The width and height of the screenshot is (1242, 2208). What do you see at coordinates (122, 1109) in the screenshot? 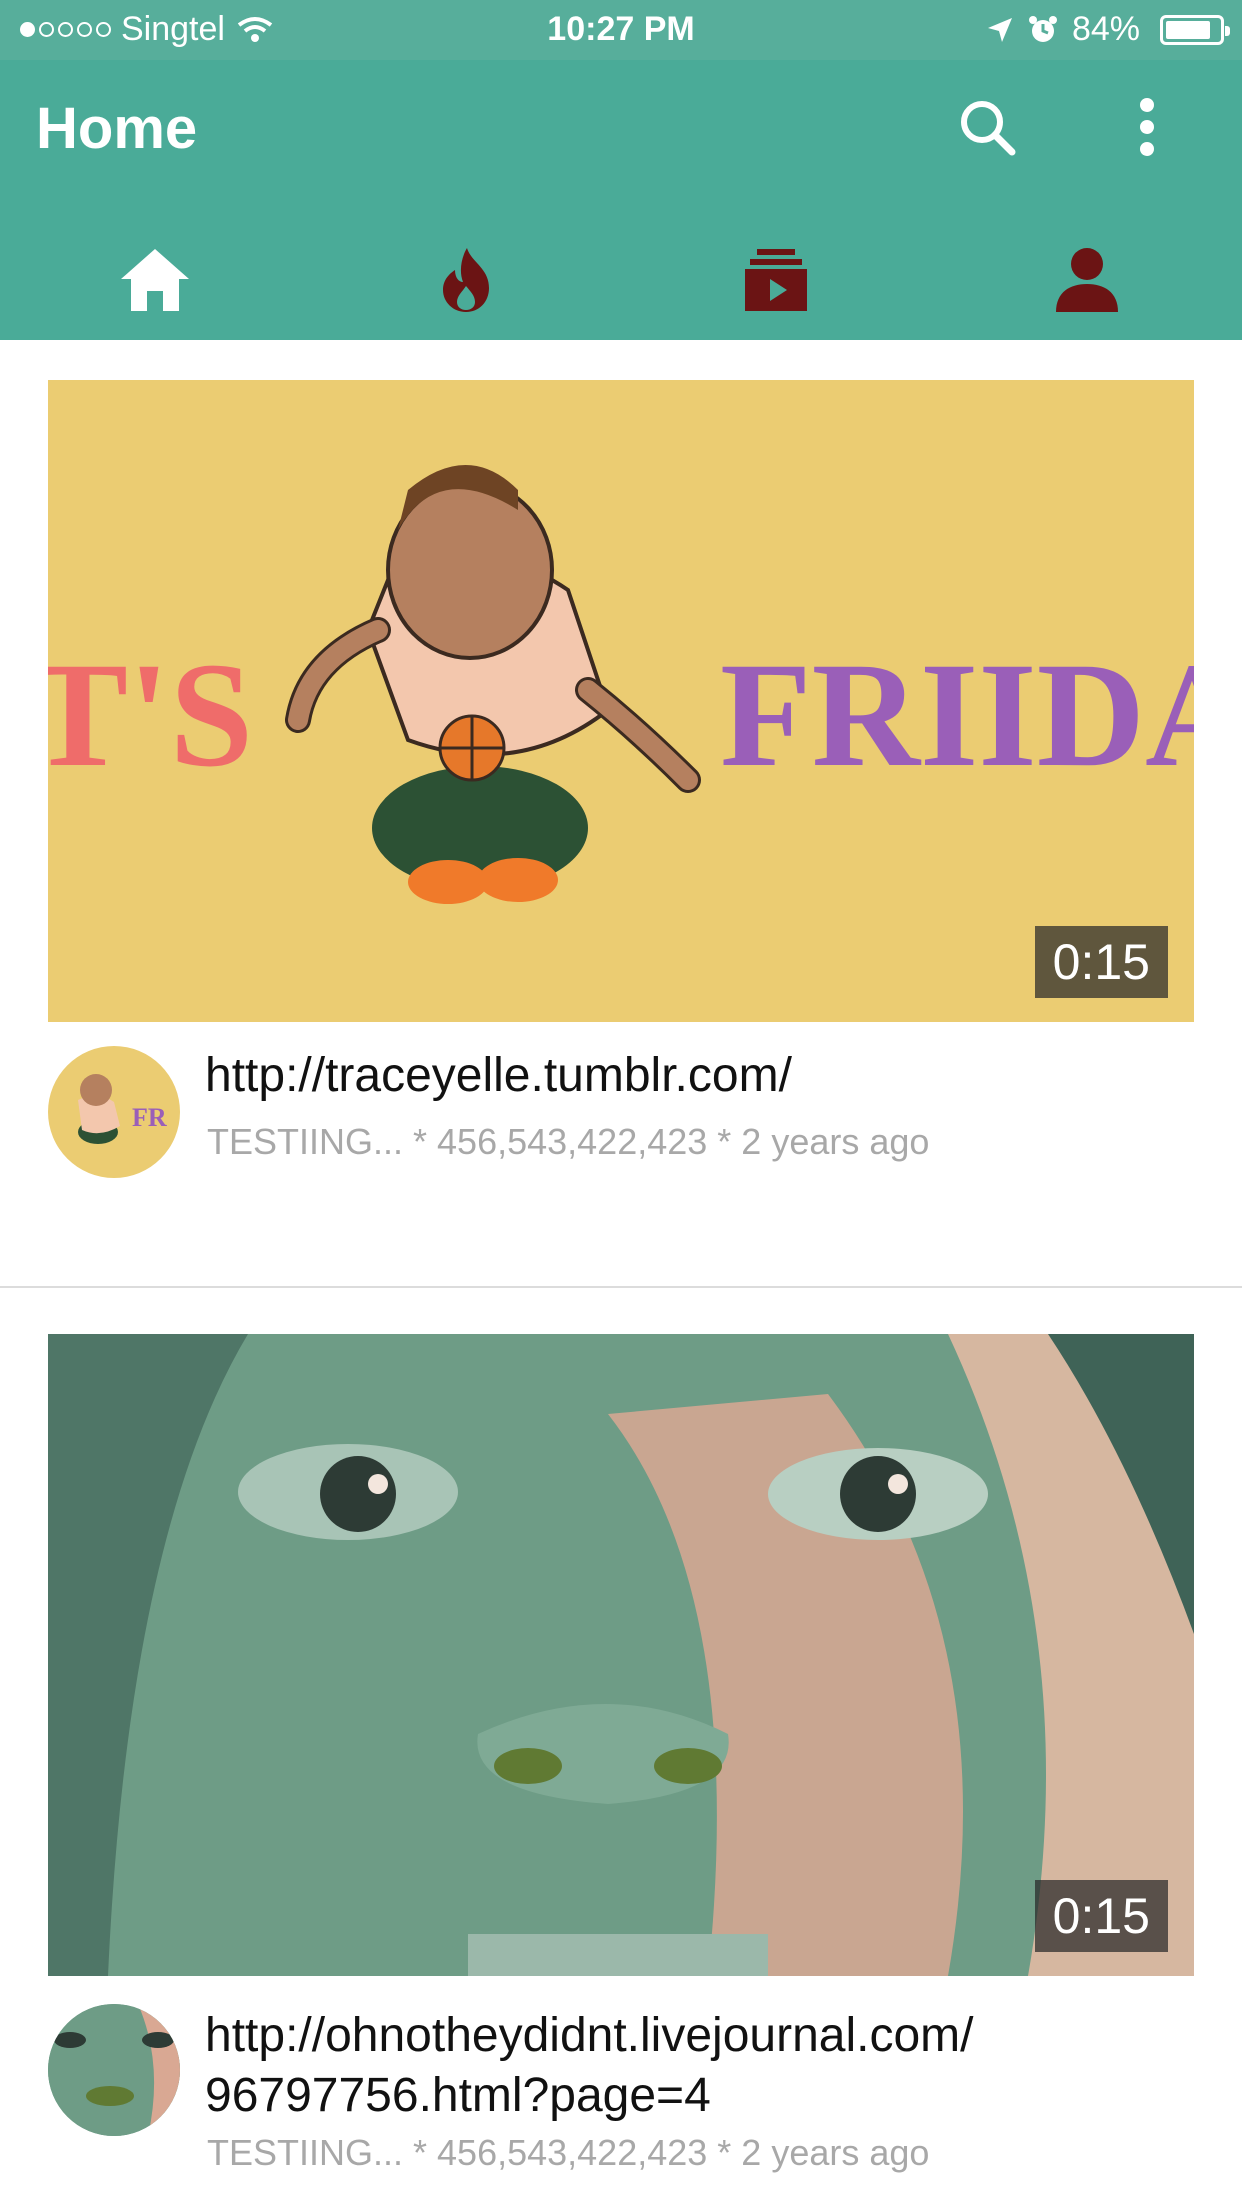
I see `avatar-image: FR` at bounding box center [122, 1109].